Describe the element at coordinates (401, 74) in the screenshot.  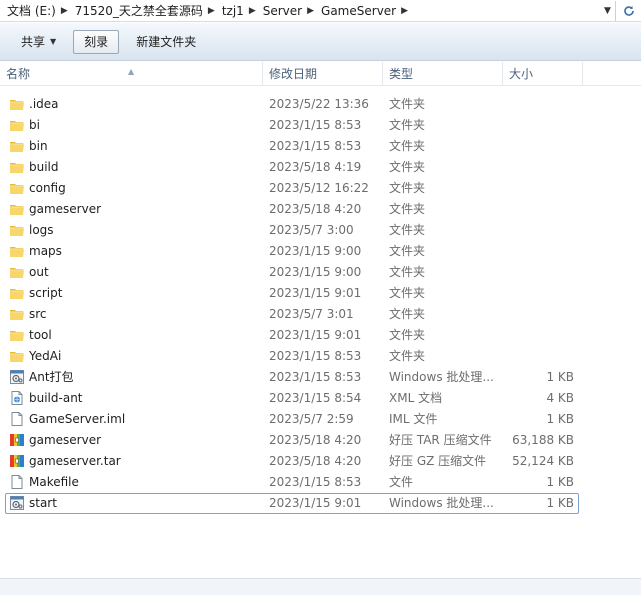
I see `column-header-type-label: 类型` at that location.